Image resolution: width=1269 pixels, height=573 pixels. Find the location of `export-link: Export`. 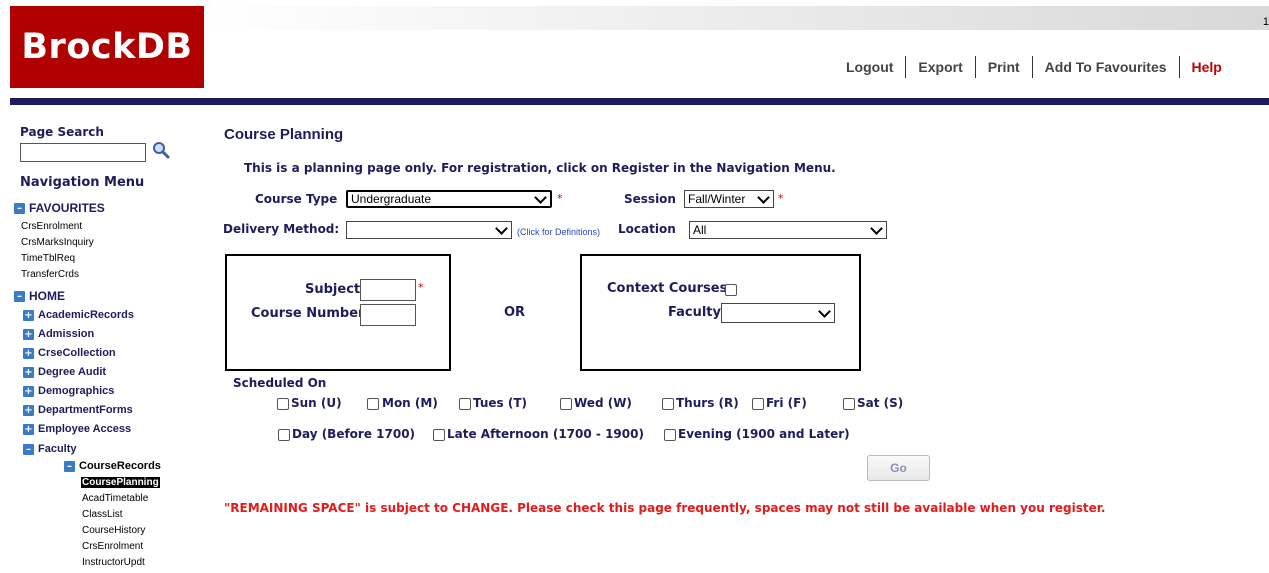

export-link: Export is located at coordinates (940, 67).